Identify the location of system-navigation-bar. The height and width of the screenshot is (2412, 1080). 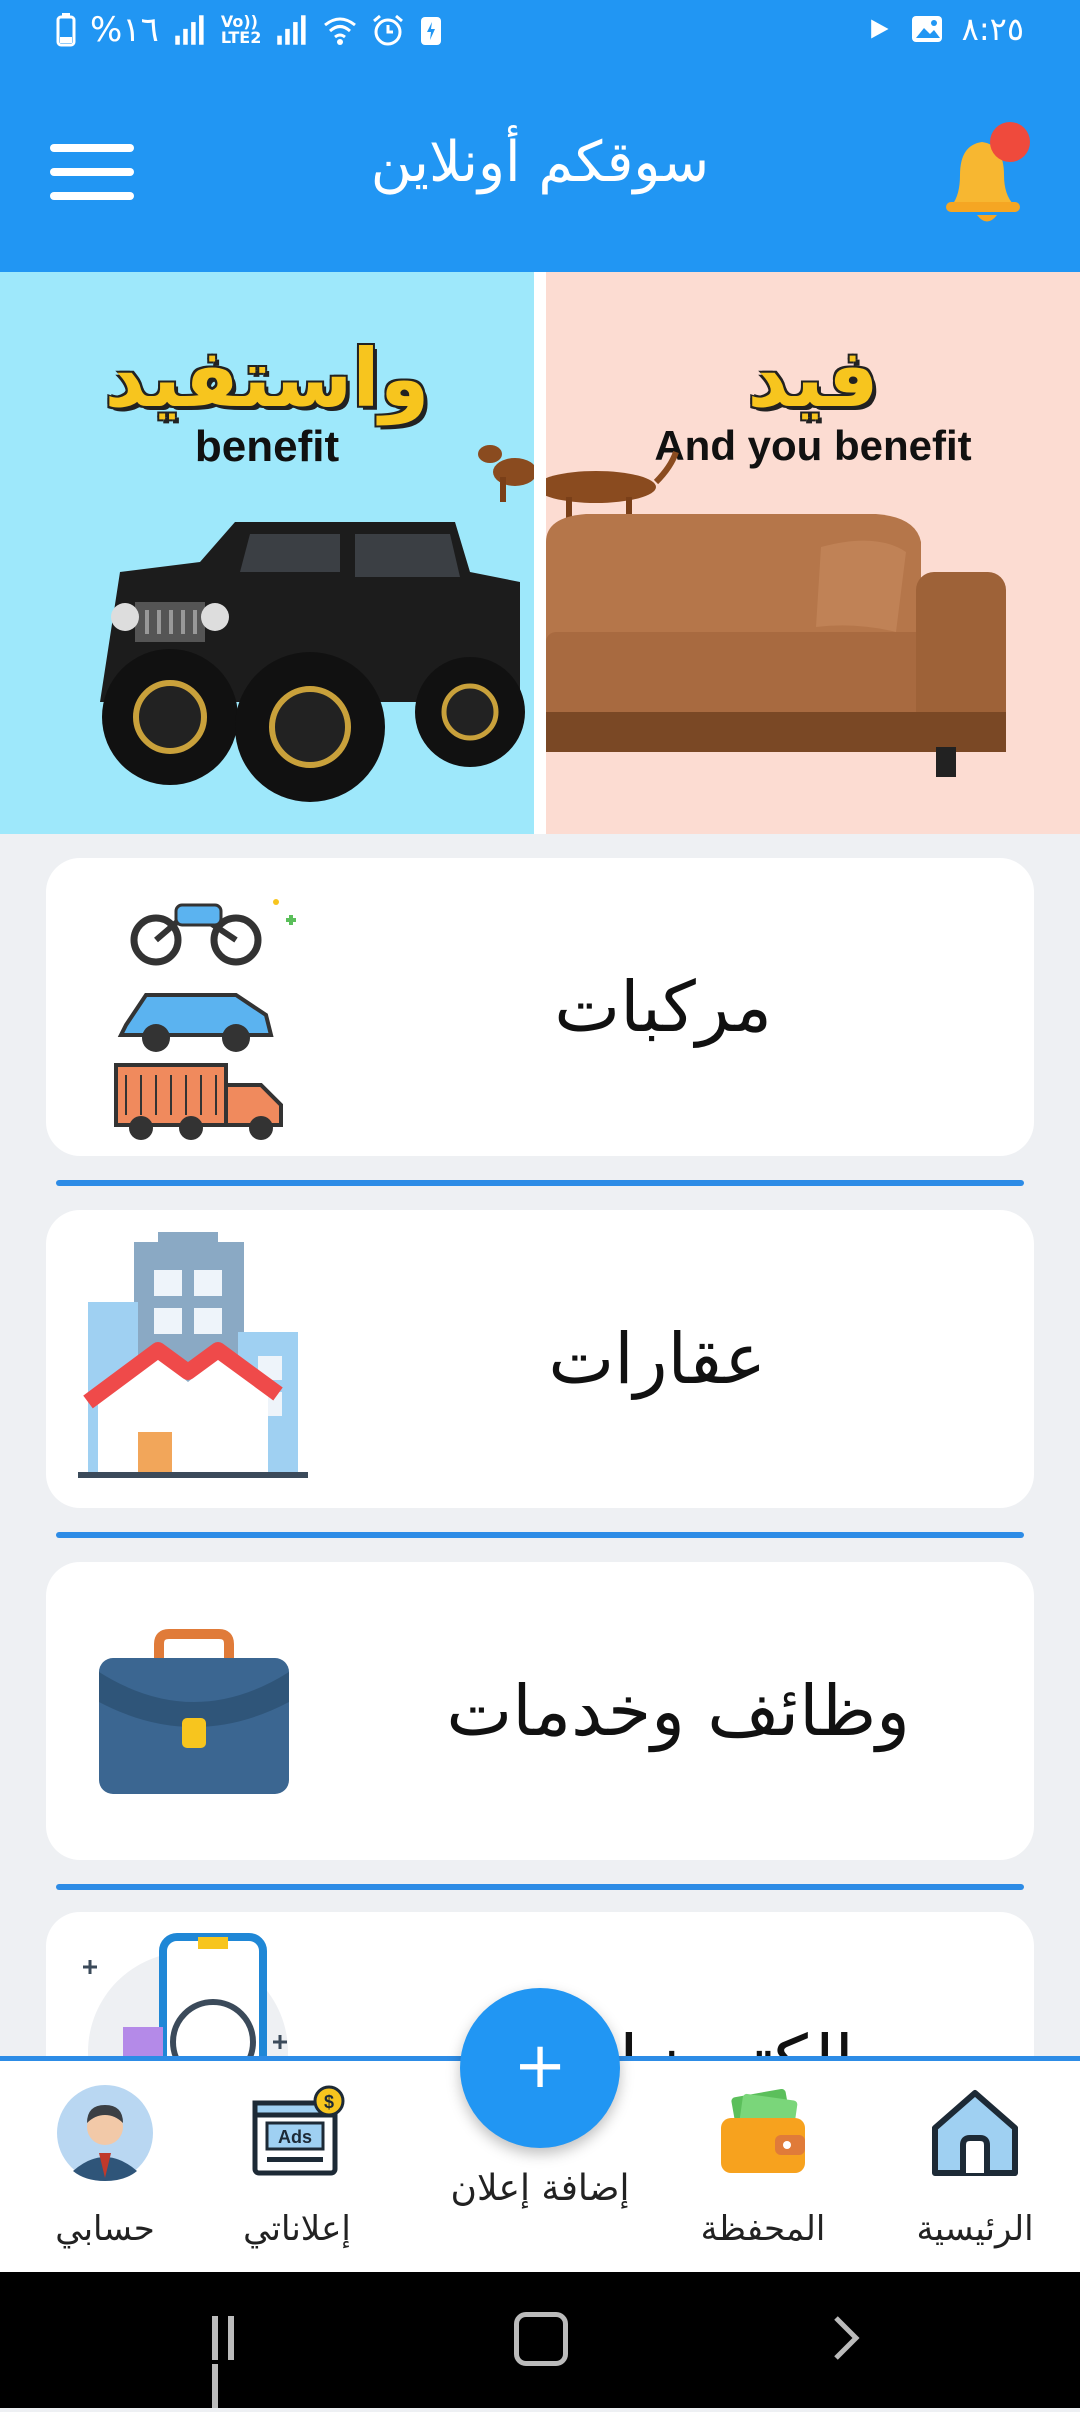
(540, 2340).